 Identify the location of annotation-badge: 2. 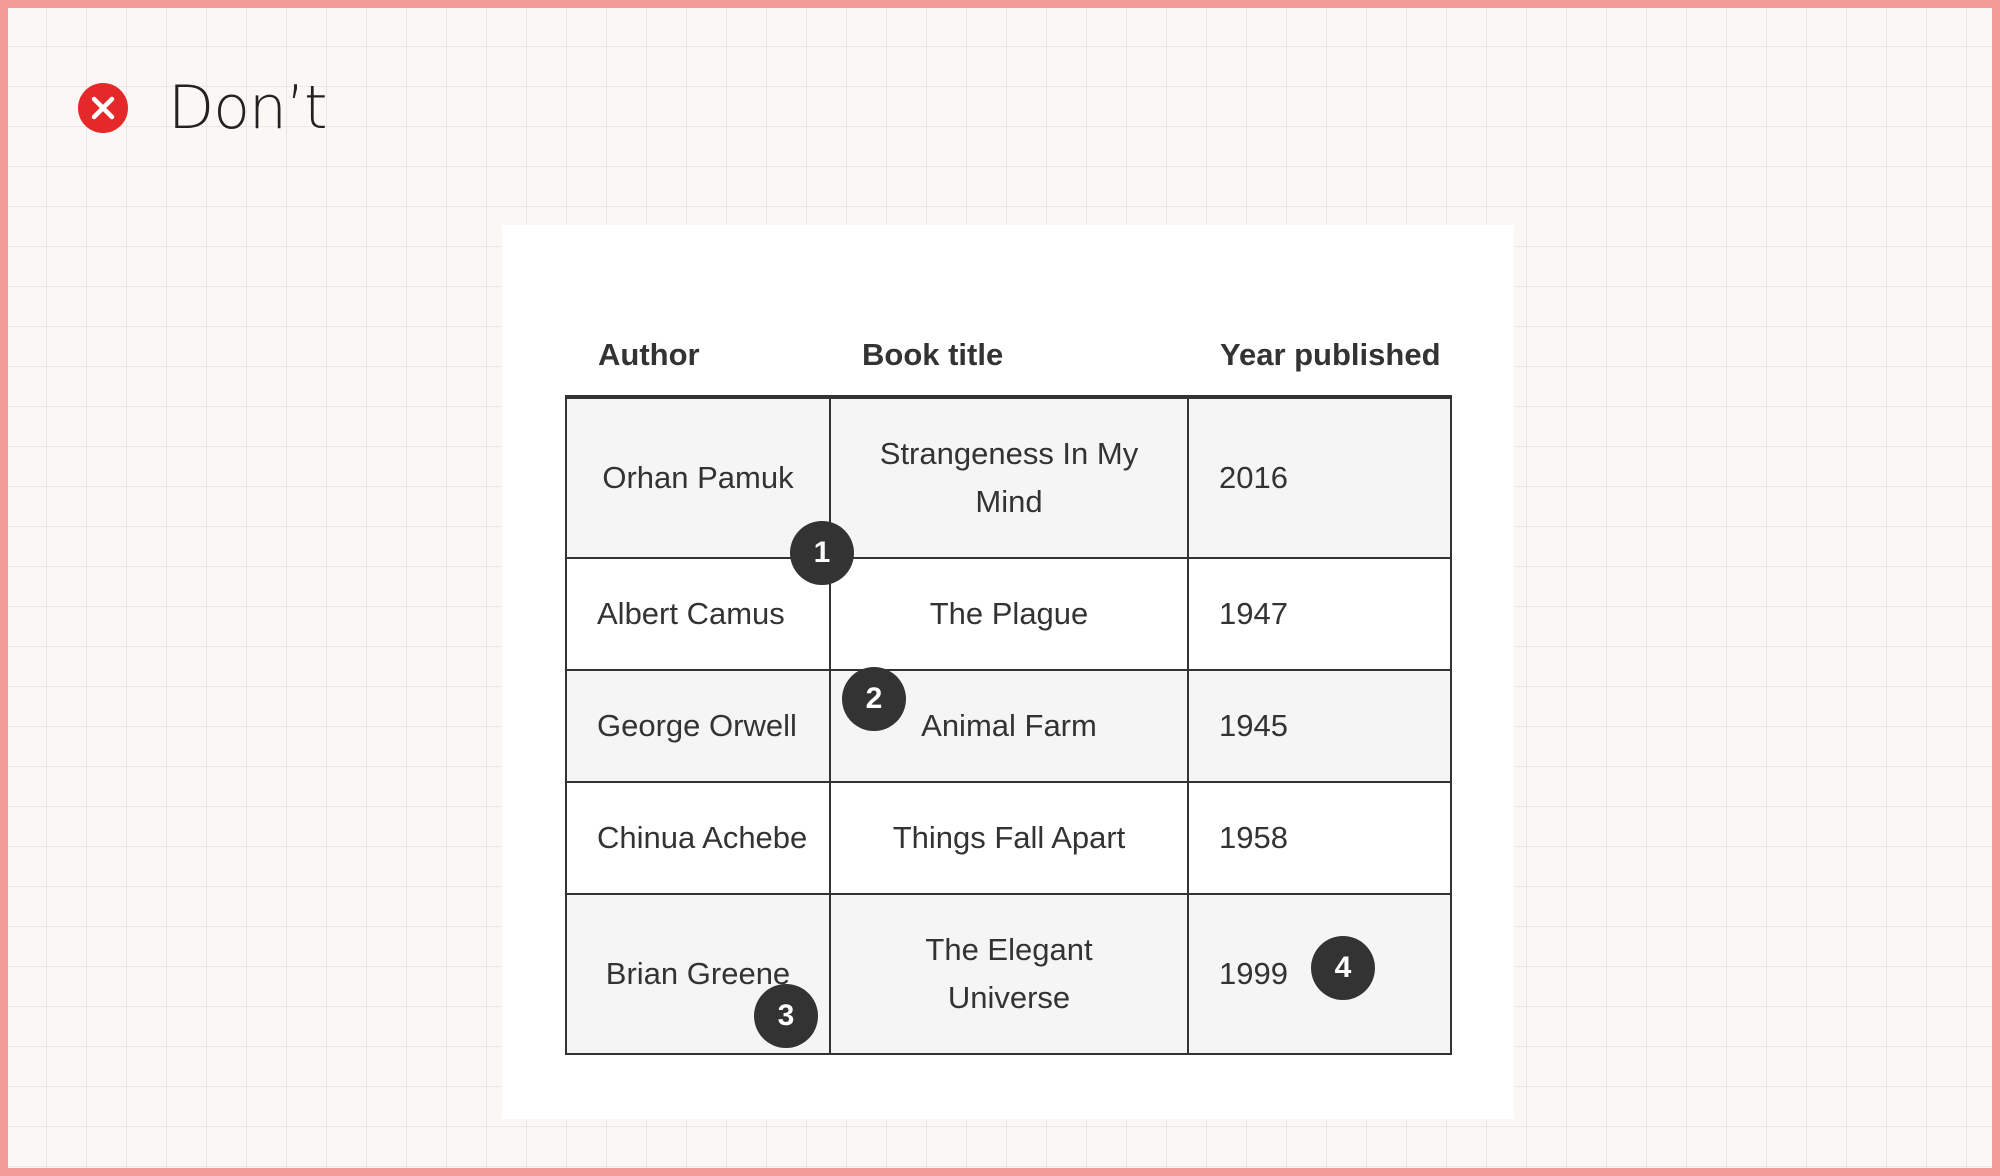
(874, 699).